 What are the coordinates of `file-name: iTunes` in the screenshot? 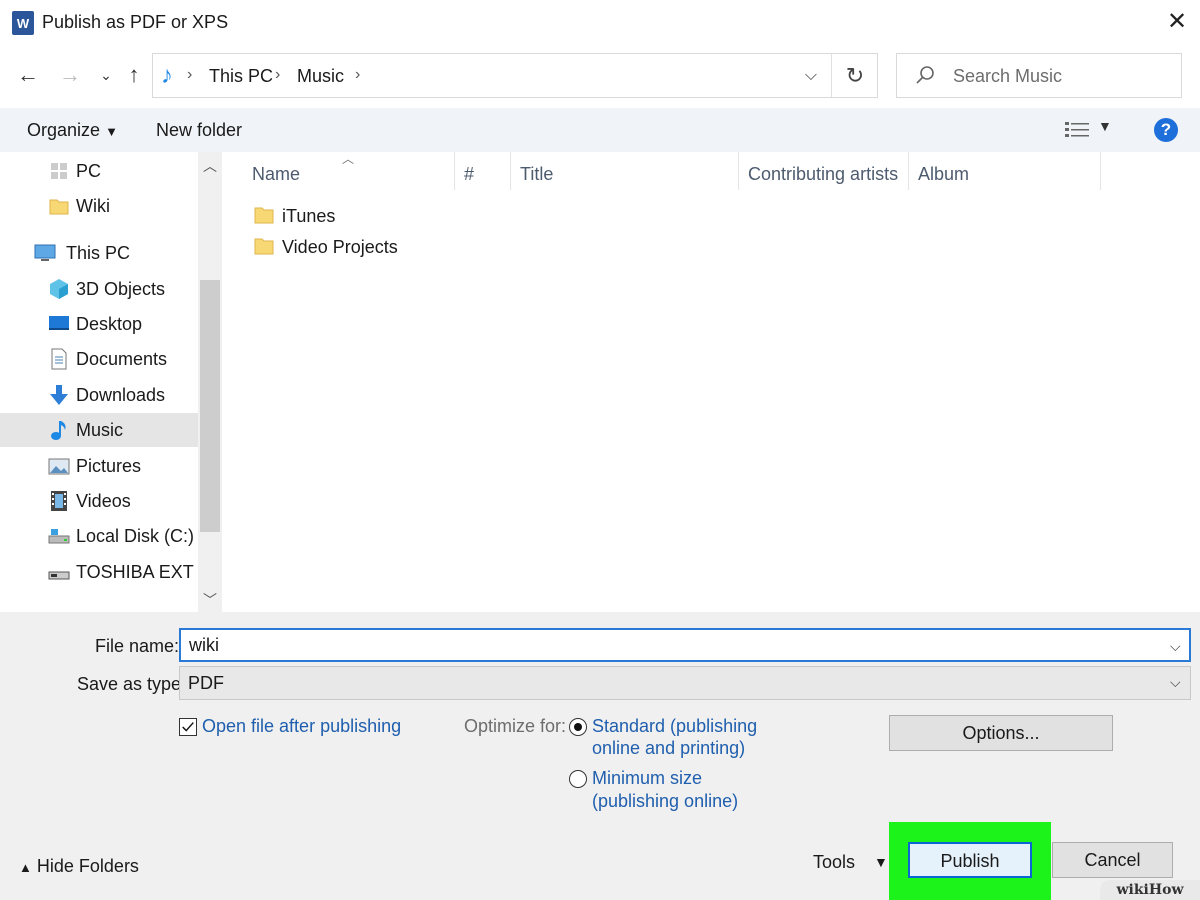 It's located at (309, 216).